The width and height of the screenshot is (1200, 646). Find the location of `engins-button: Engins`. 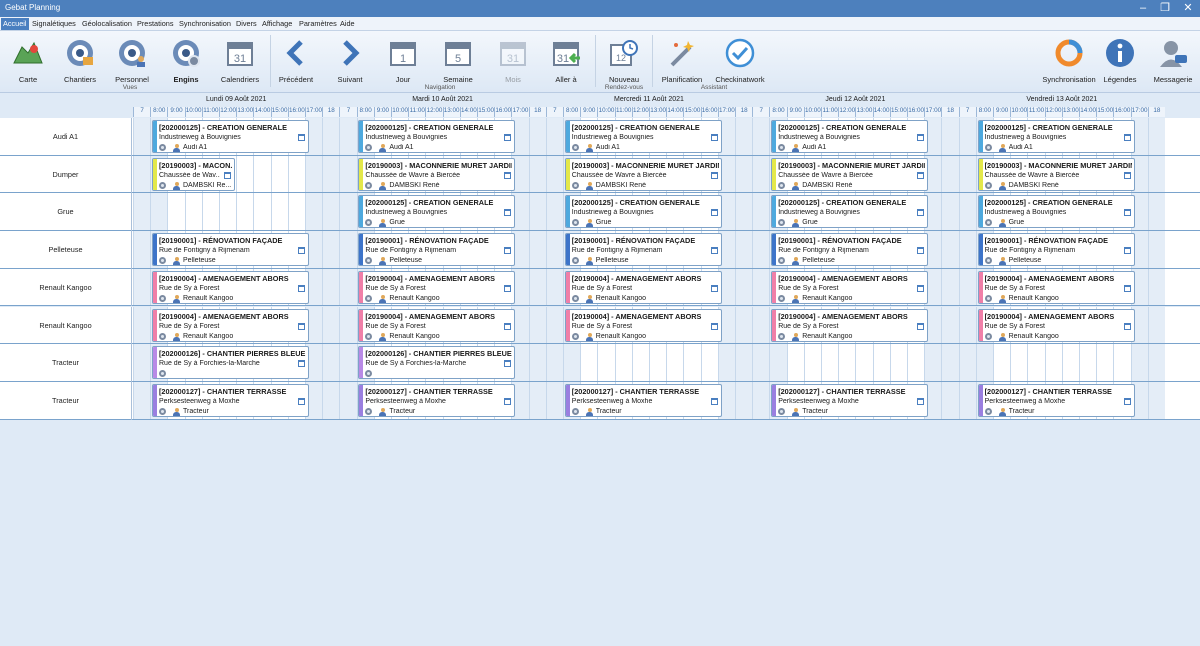

engins-button: Engins is located at coordinates (186, 61).